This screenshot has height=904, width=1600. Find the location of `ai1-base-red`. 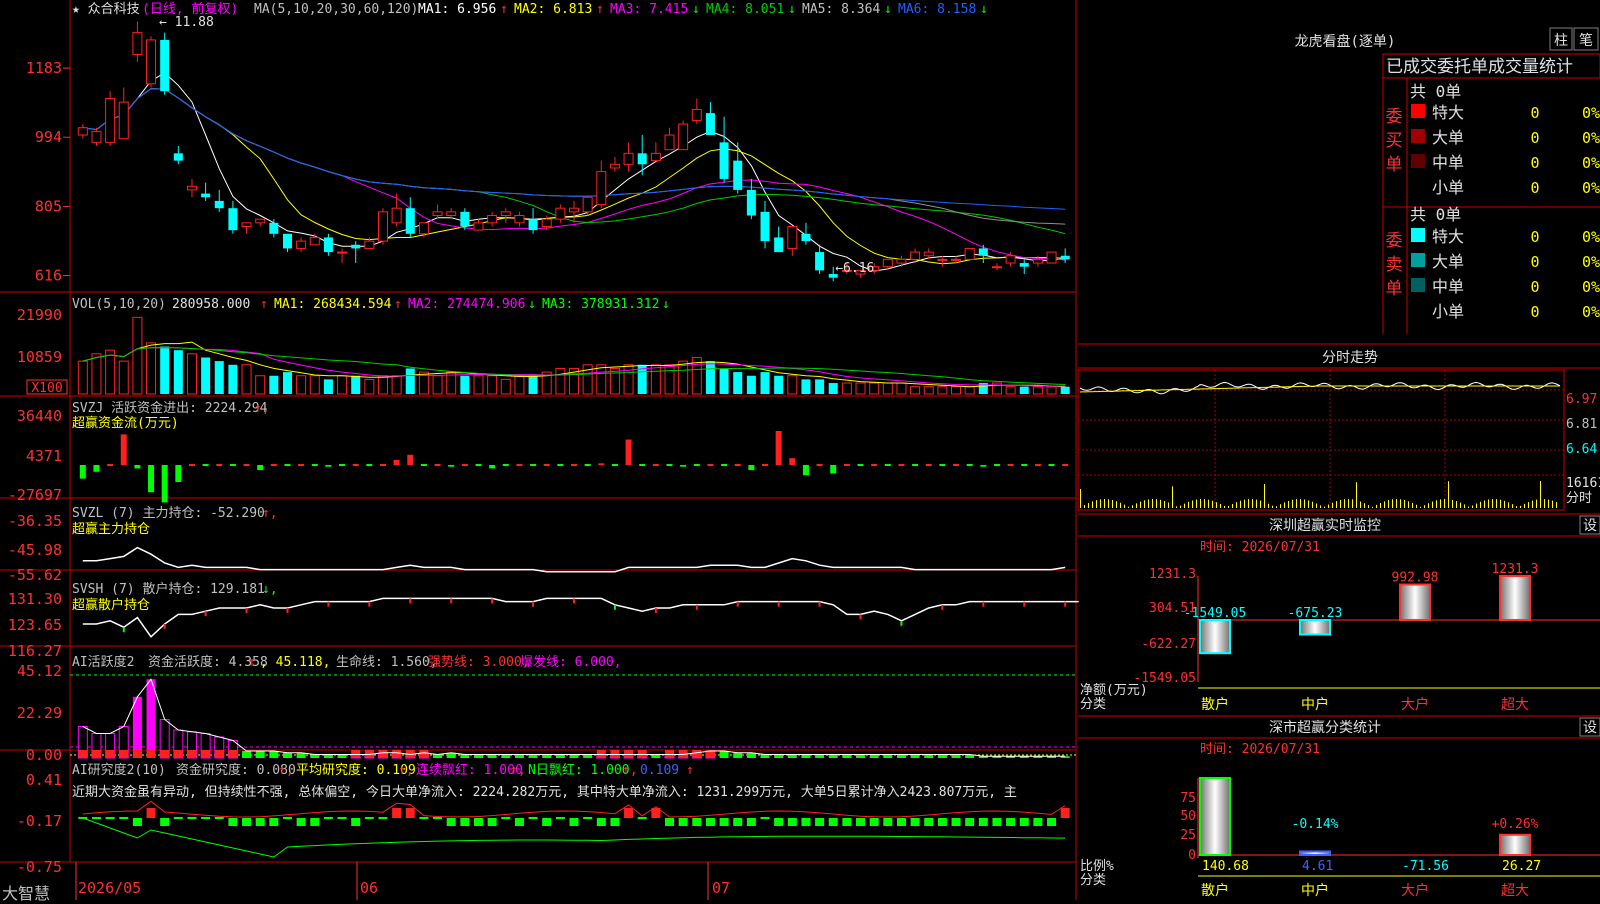

ai1-base-red is located at coordinates (137, 754).